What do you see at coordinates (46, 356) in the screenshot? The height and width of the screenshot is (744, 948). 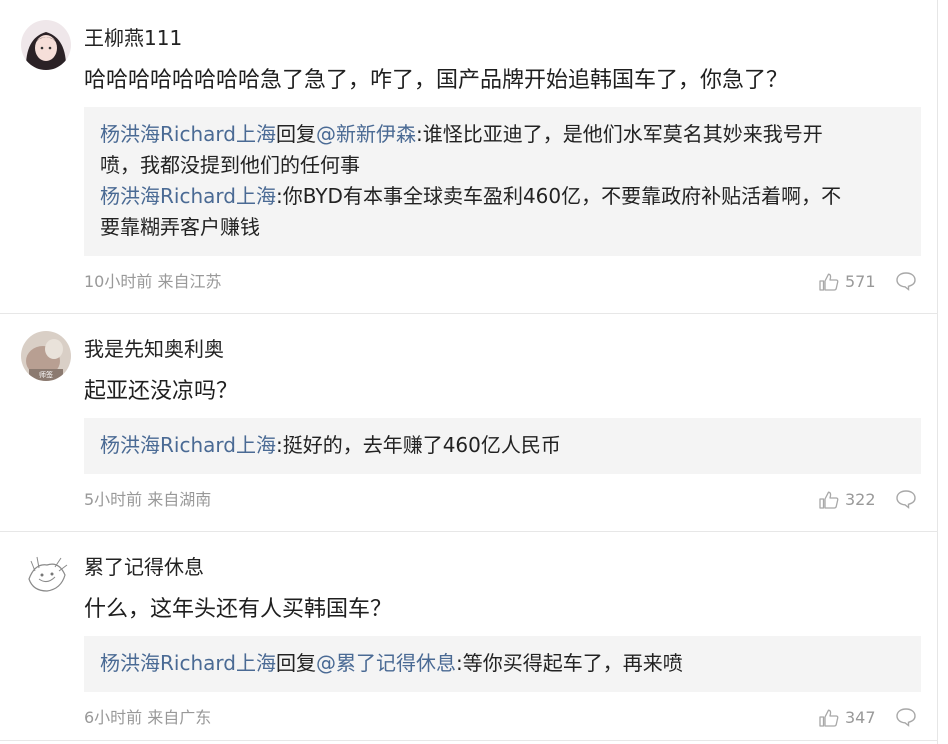 I see `avatar: 师签` at bounding box center [46, 356].